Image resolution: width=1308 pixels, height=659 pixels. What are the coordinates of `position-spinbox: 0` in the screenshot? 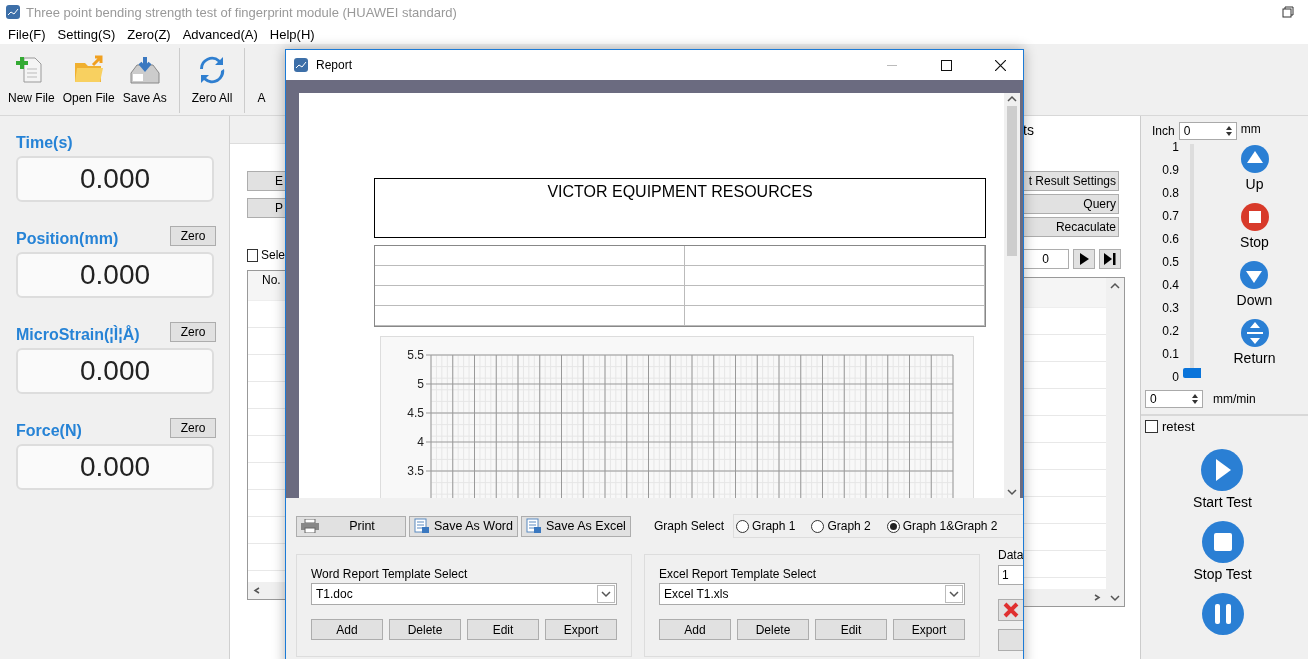 It's located at (1207, 131).